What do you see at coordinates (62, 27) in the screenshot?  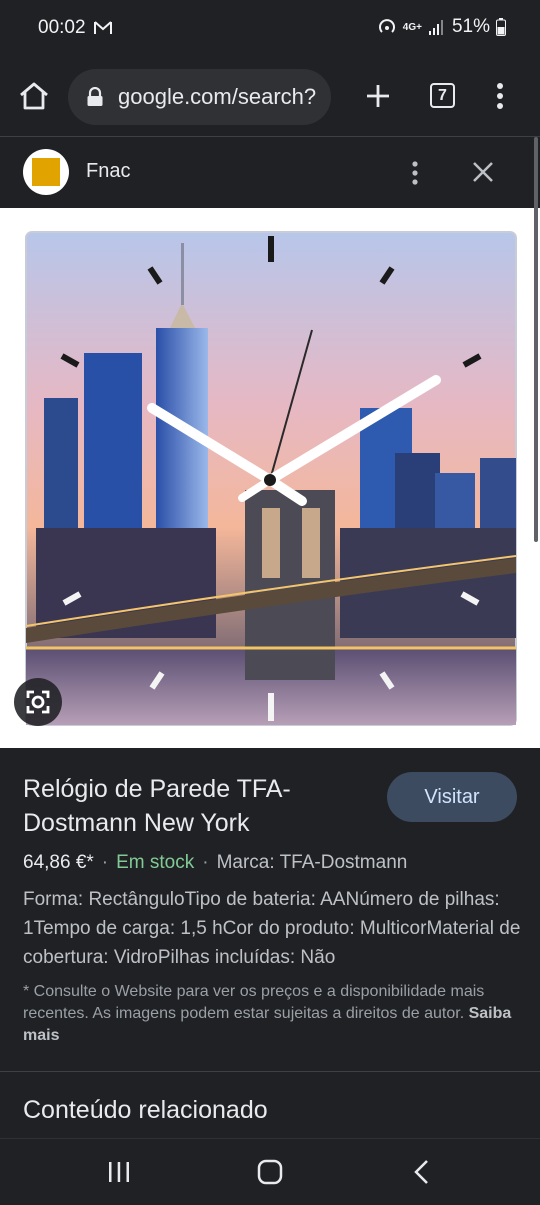 I see `status-time: 00:02` at bounding box center [62, 27].